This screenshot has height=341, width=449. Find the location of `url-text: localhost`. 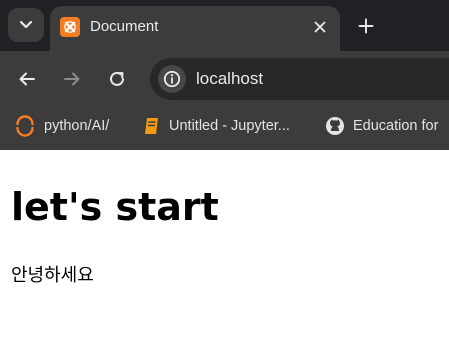

url-text: localhost is located at coordinates (229, 79).